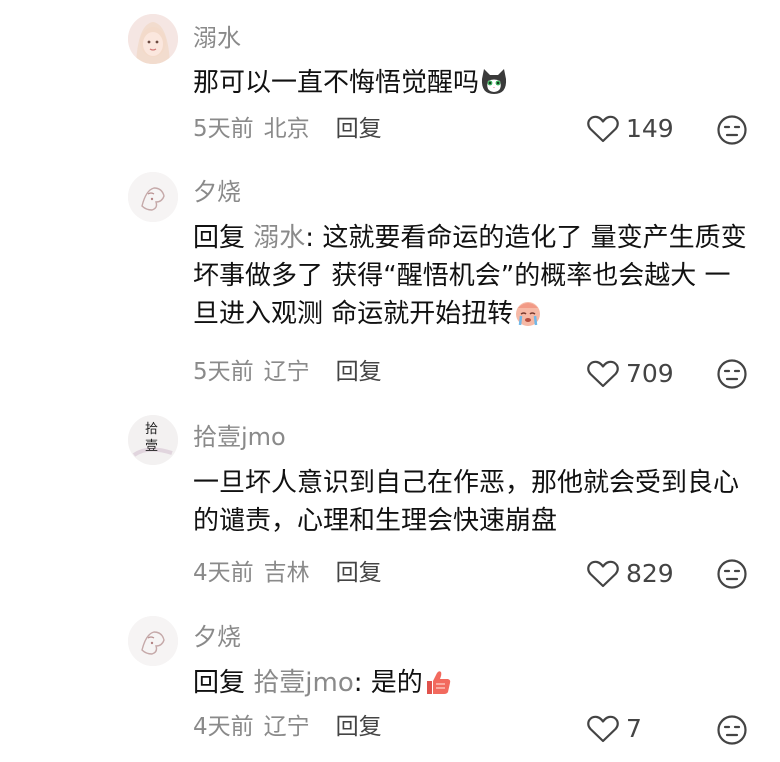 The height and width of the screenshot is (762, 780). I want to click on avatar: 拾壹, so click(153, 440).